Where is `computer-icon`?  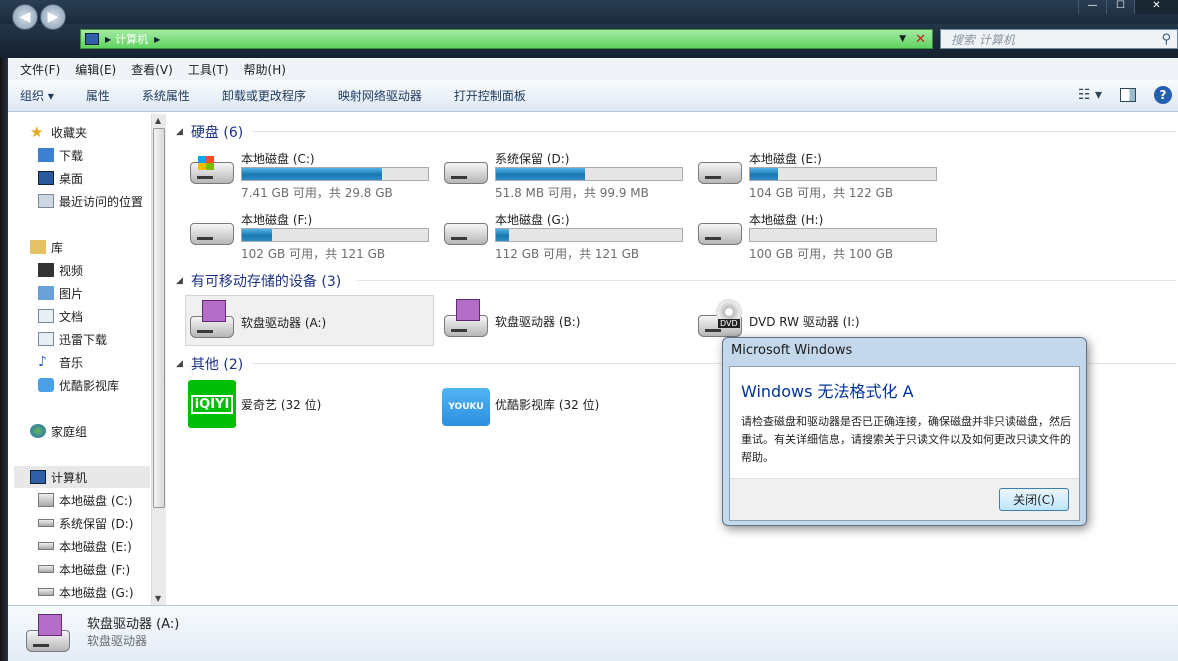
computer-icon is located at coordinates (92, 39).